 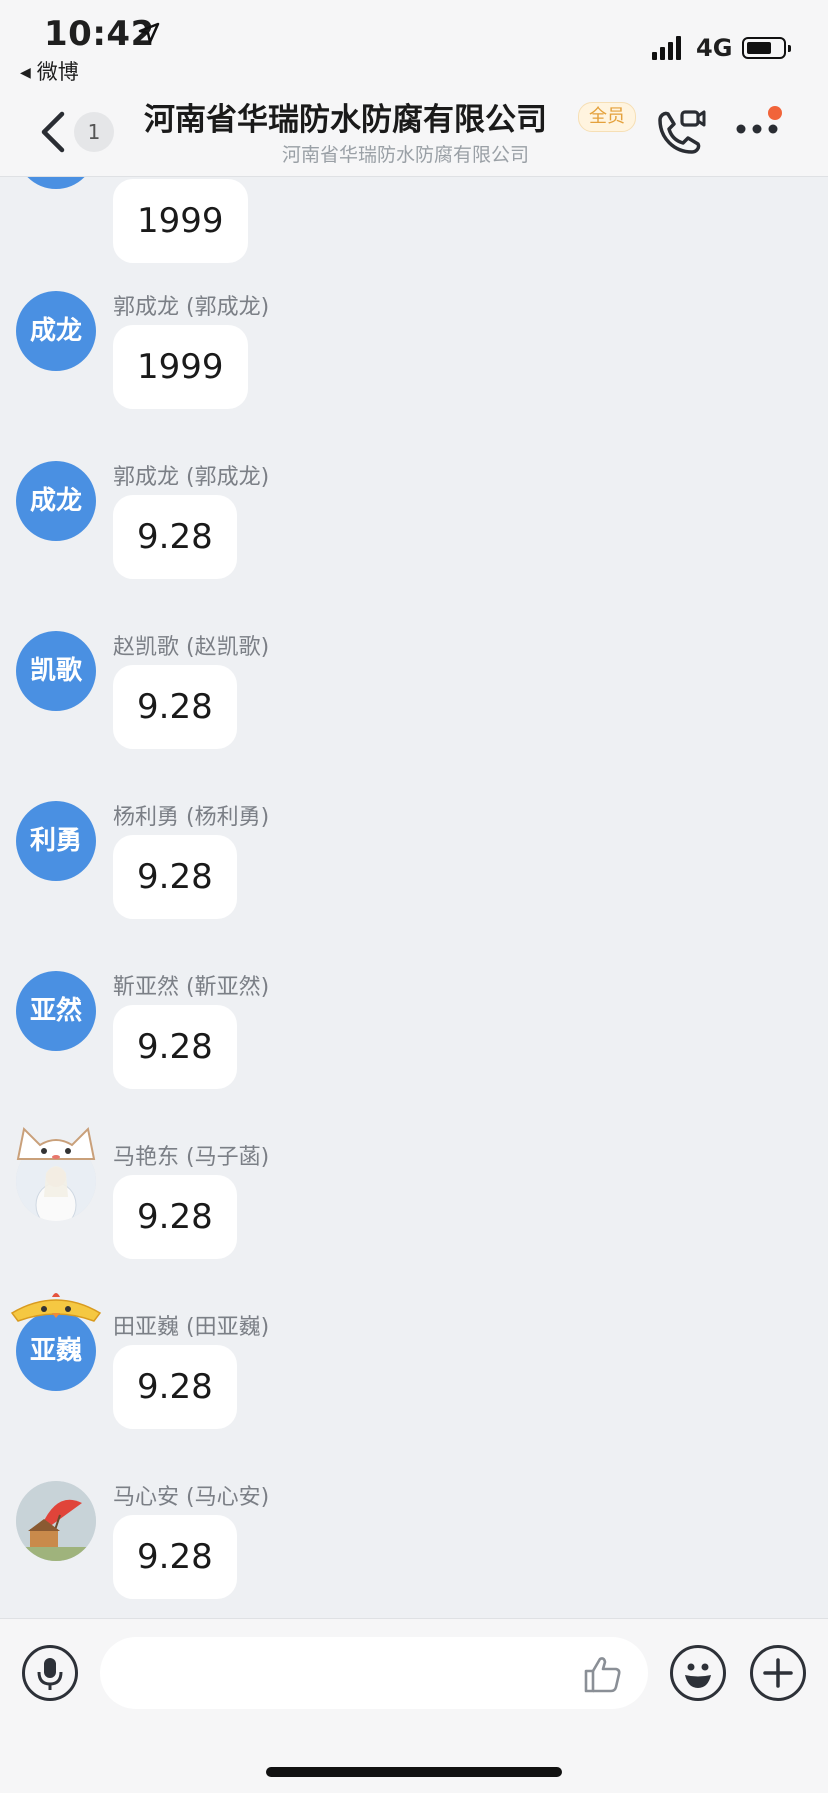 I want to click on microphone-icon, so click(x=50, y=1674).